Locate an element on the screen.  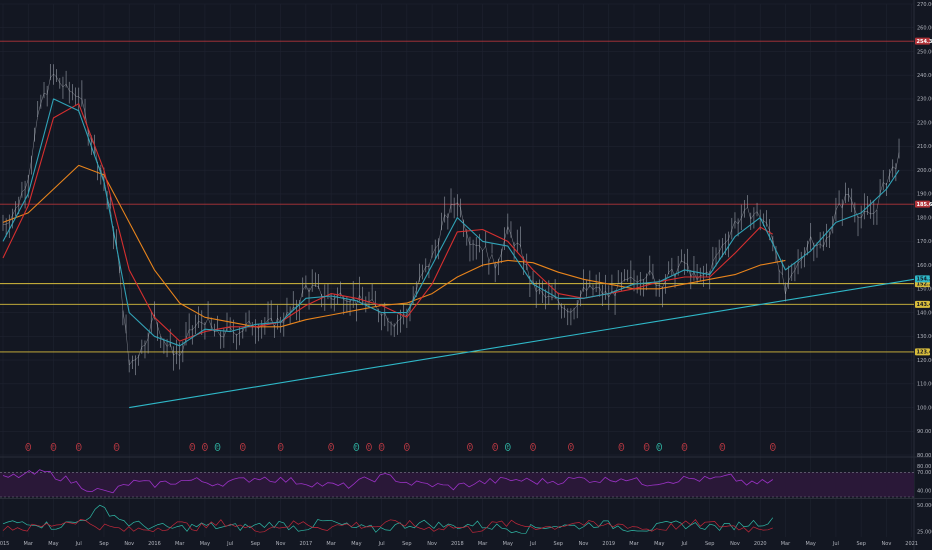
date-tick-label: 2019 is located at coordinates (608, 544).